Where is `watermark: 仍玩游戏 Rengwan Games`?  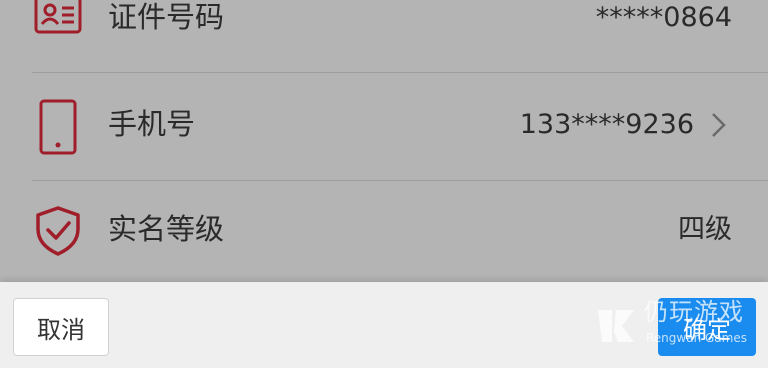
watermark: 仍玩游戏 Rengwan Games is located at coordinates (674, 325).